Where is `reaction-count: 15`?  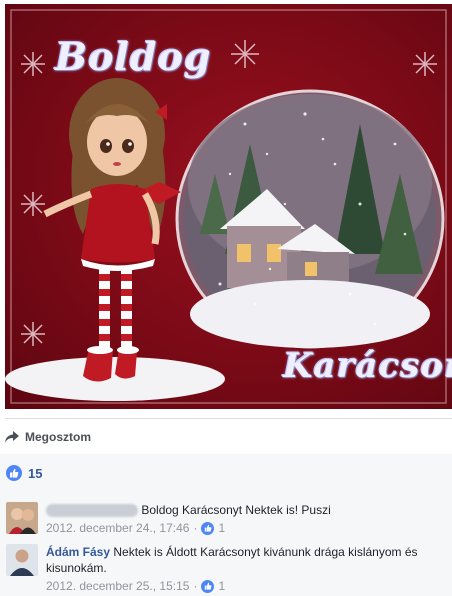
reaction-count: 15 is located at coordinates (35, 473).